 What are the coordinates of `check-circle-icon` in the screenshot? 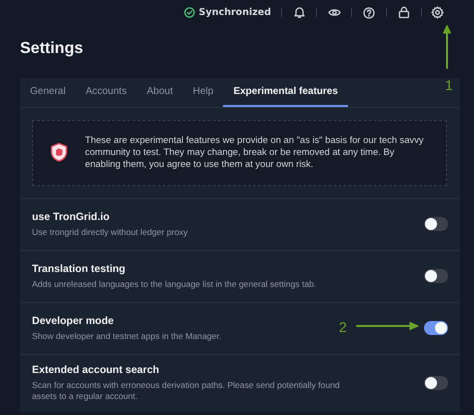 It's located at (189, 12).